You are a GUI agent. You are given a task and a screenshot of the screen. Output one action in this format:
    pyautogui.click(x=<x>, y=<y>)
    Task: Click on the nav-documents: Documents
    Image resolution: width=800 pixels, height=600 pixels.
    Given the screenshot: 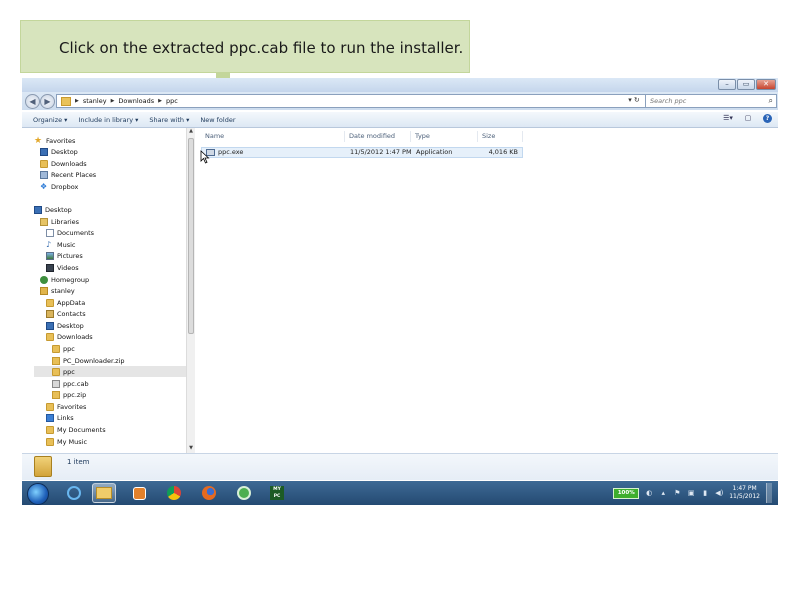 What is the action you would take?
    pyautogui.click(x=70, y=232)
    